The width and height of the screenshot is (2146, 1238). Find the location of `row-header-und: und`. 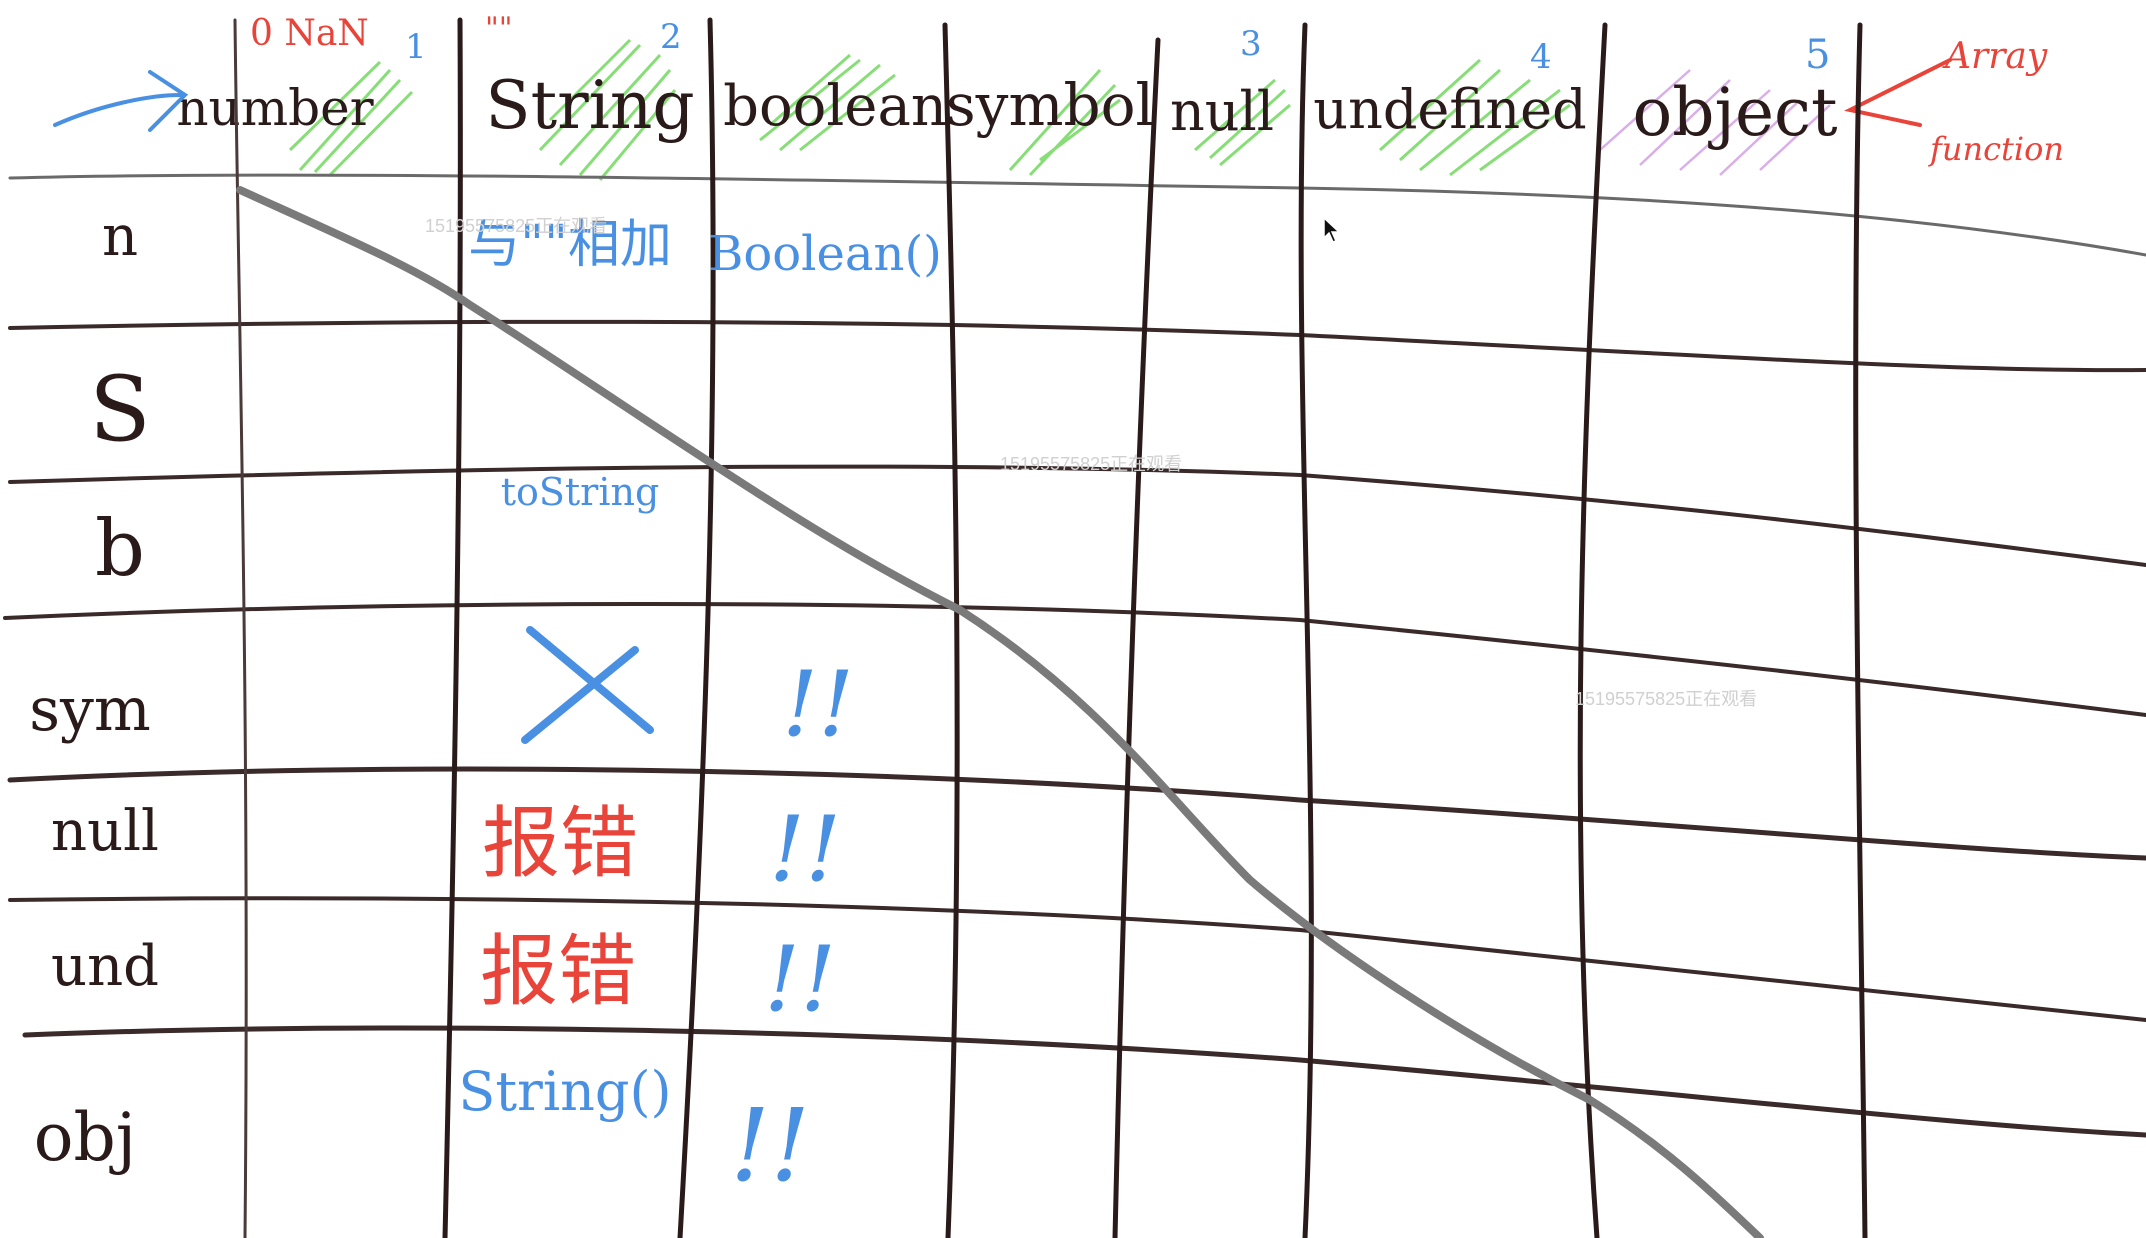

row-header-und: und is located at coordinates (105, 966).